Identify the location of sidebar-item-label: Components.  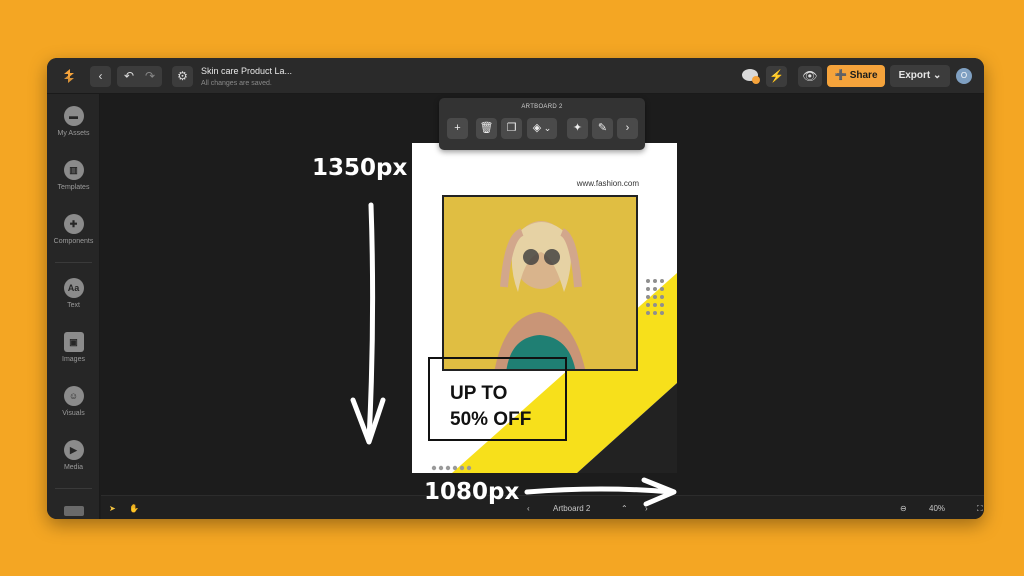
(73, 241).